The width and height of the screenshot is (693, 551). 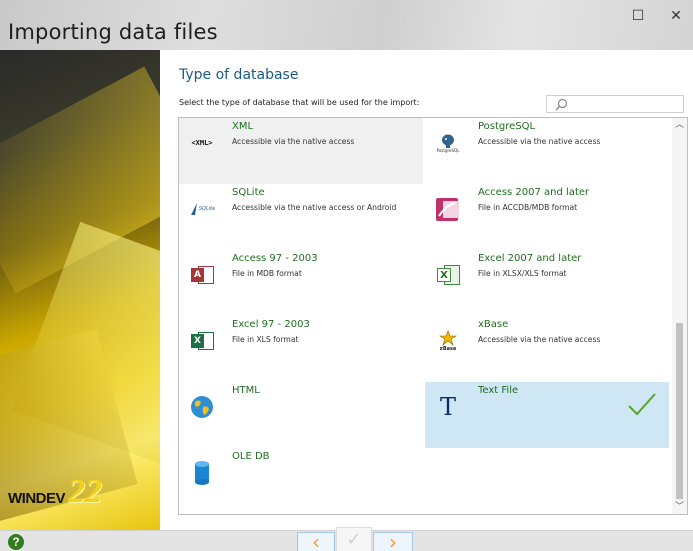 I want to click on finish-button: ✓, so click(x=354, y=539).